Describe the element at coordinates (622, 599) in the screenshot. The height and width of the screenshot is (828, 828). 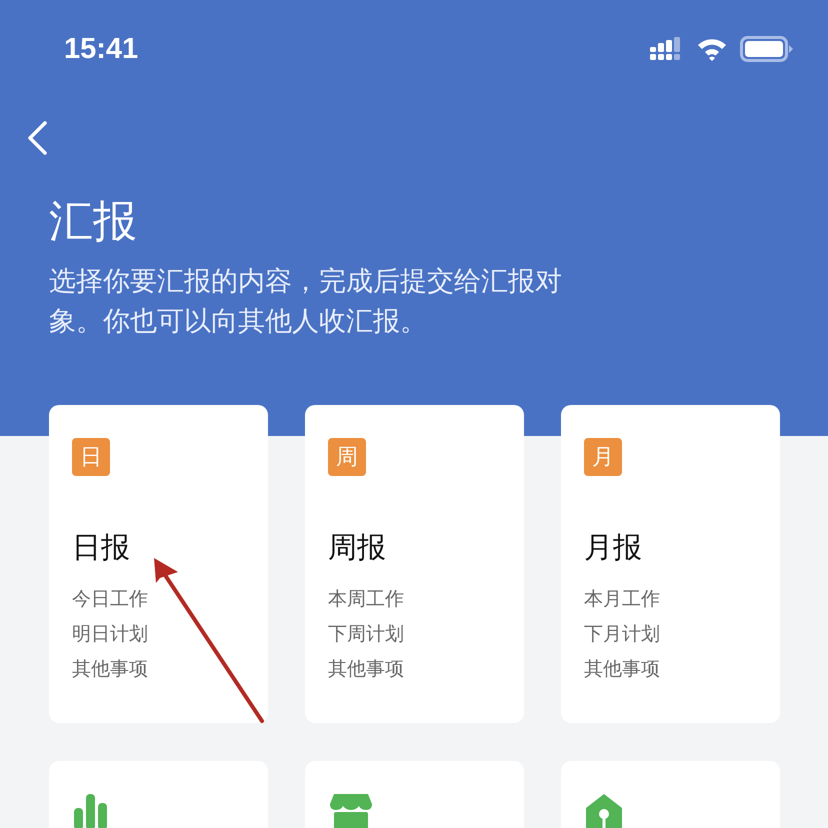
I see `report-item: 本月工作` at that location.